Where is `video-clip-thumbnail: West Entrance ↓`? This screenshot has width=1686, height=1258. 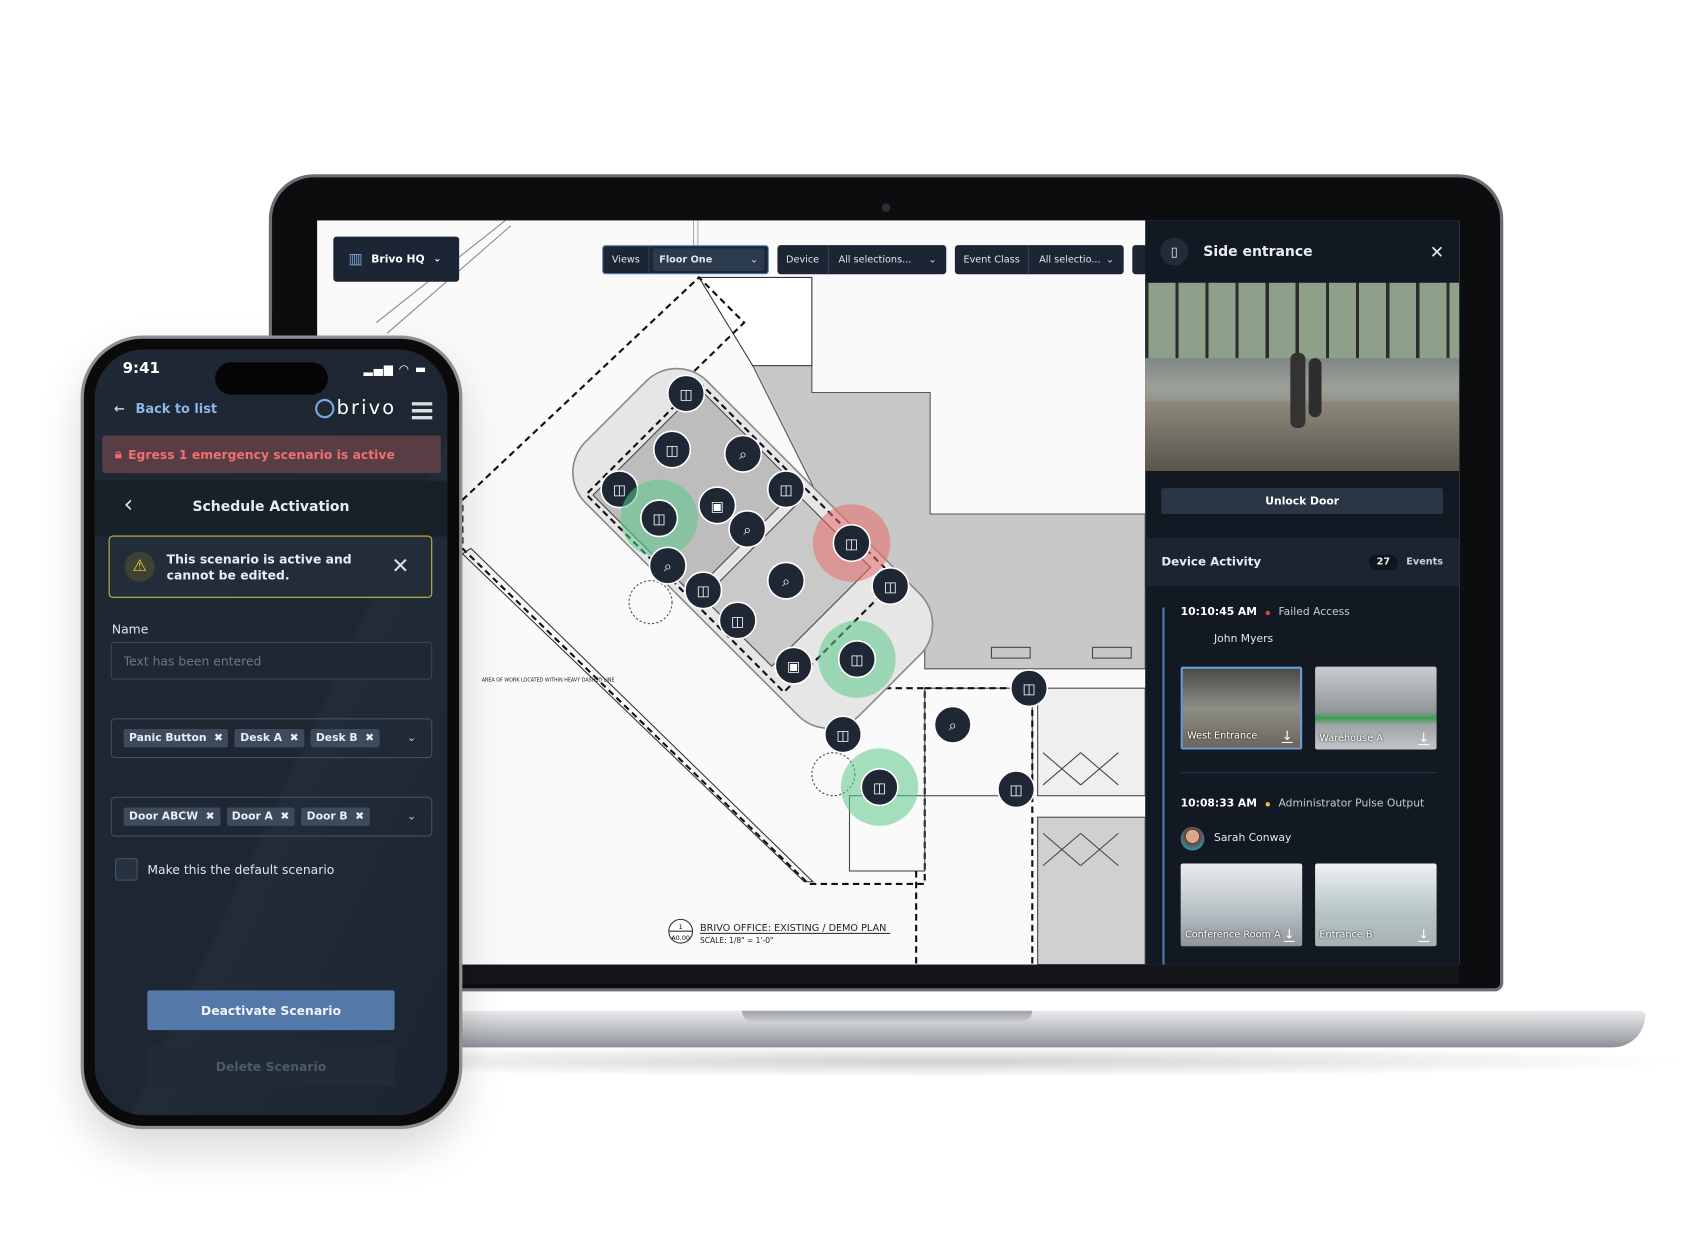
video-clip-thumbnail: West Entrance ↓ is located at coordinates (1241, 708).